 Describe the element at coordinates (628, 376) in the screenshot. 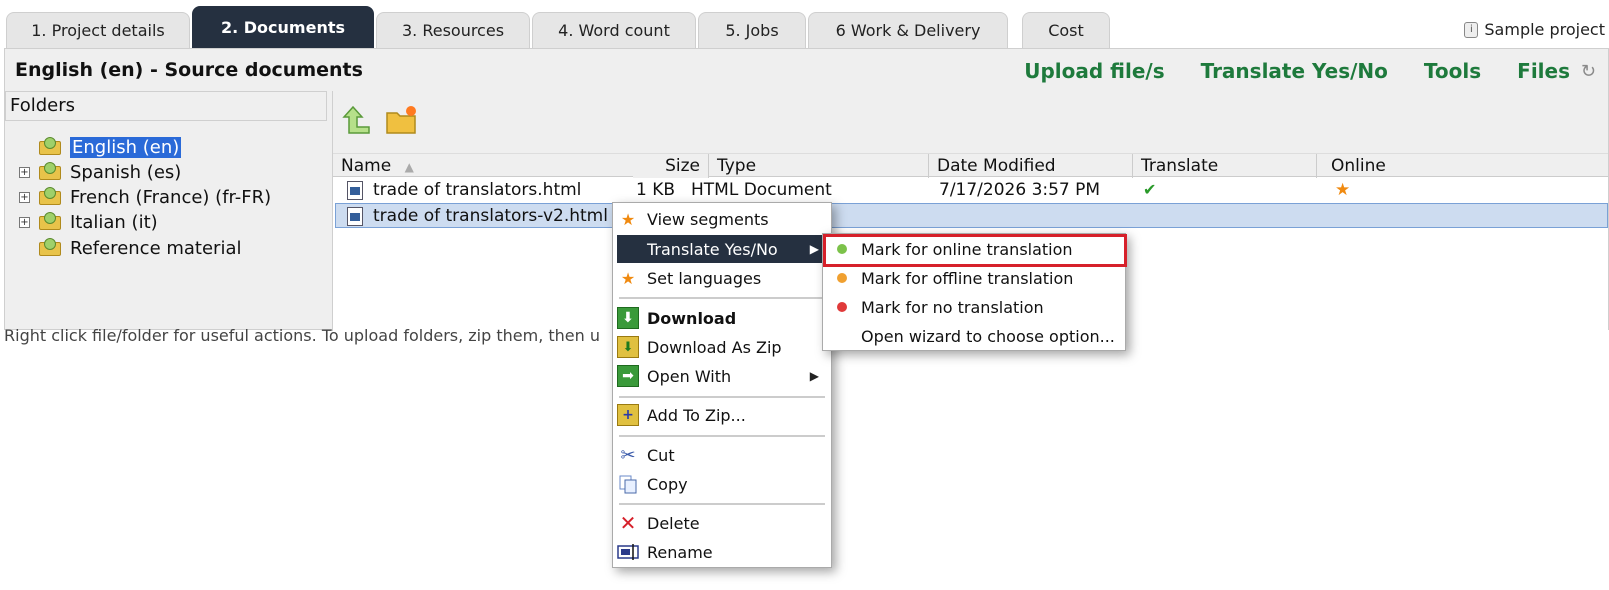

I see `open-with-icon: ➡` at that location.